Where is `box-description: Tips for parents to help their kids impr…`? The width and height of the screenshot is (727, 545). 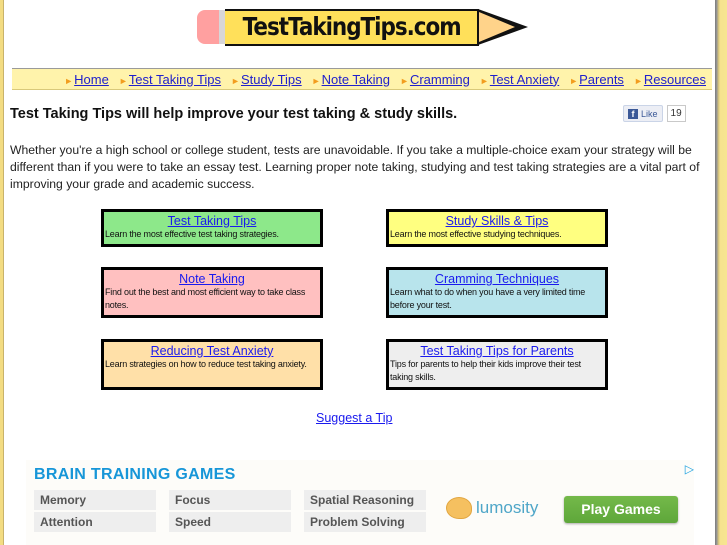
box-description: Tips for parents to help their kids impr… is located at coordinates (485, 370).